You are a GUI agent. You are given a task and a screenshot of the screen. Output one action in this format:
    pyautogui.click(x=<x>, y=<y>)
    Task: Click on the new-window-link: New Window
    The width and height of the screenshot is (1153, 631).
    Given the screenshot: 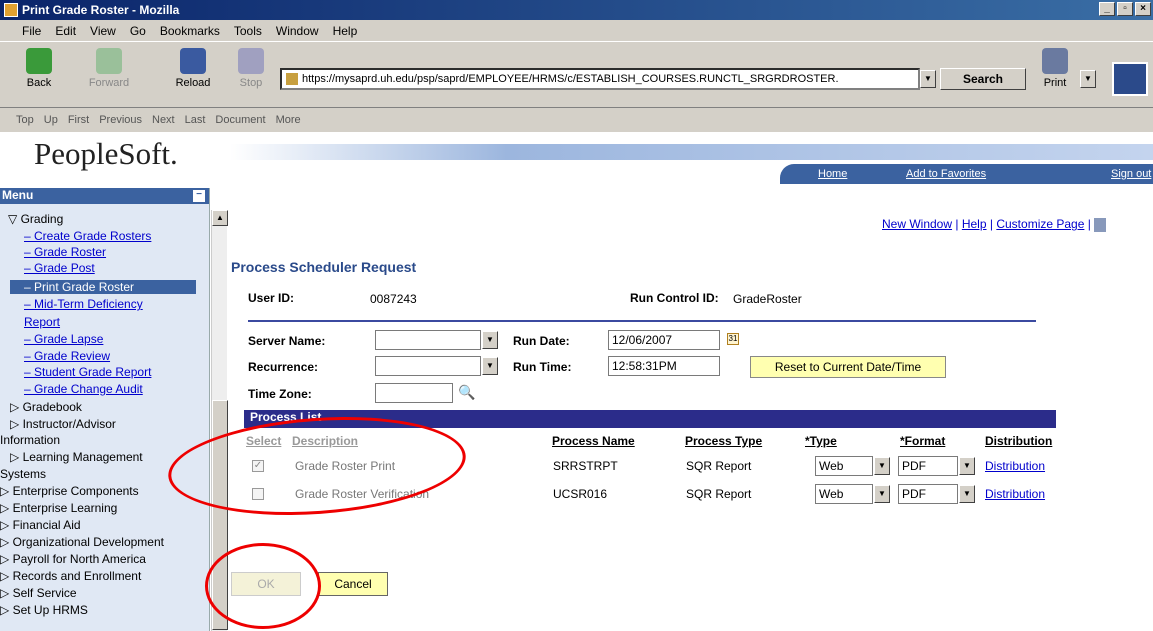 What is the action you would take?
    pyautogui.click(x=917, y=224)
    